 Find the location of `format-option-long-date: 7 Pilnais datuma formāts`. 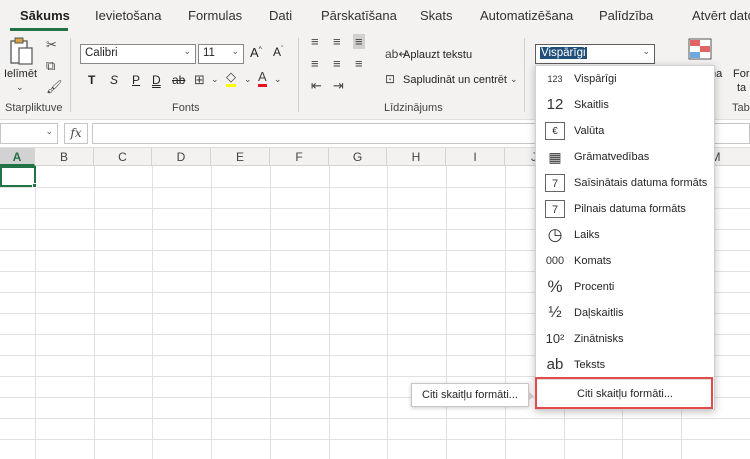

format-option-long-date: 7 Pilnais datuma formāts is located at coordinates (625, 209).